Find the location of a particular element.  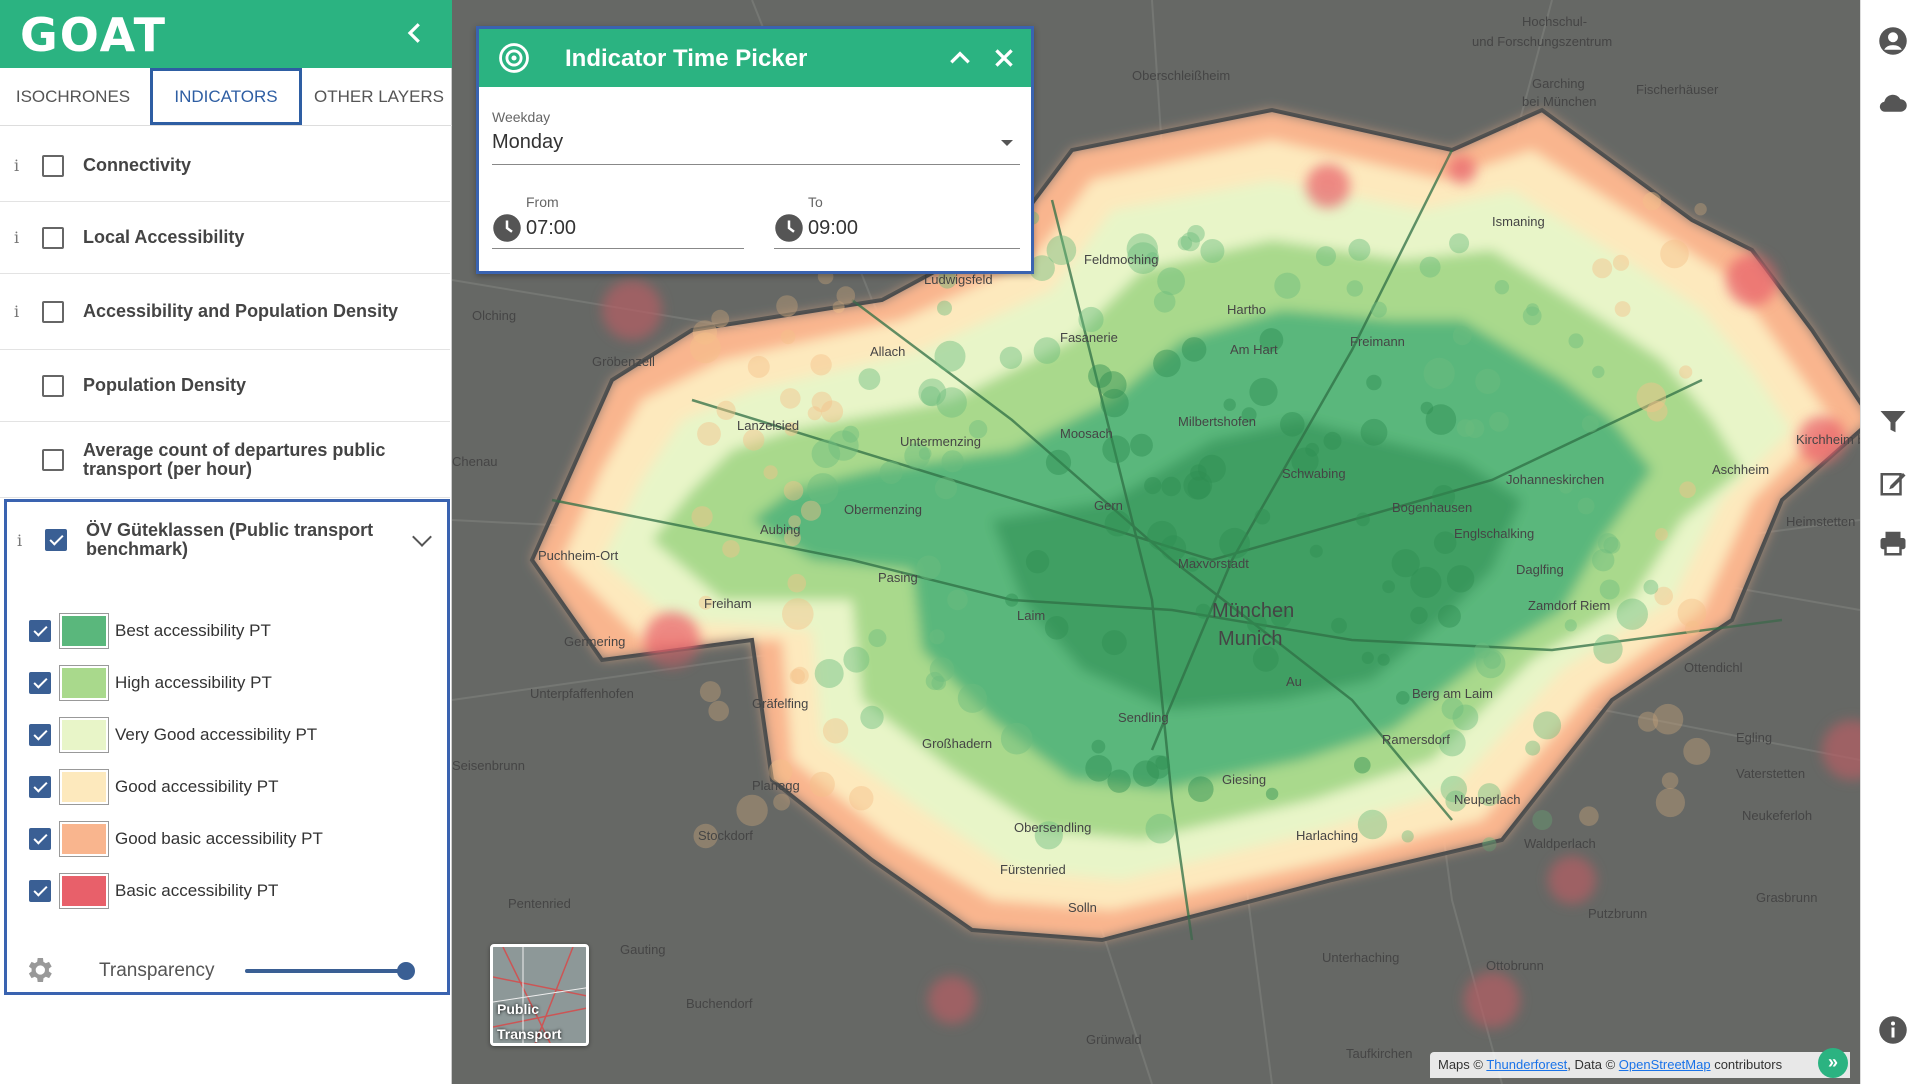

printer-icon is located at coordinates (1893, 543).